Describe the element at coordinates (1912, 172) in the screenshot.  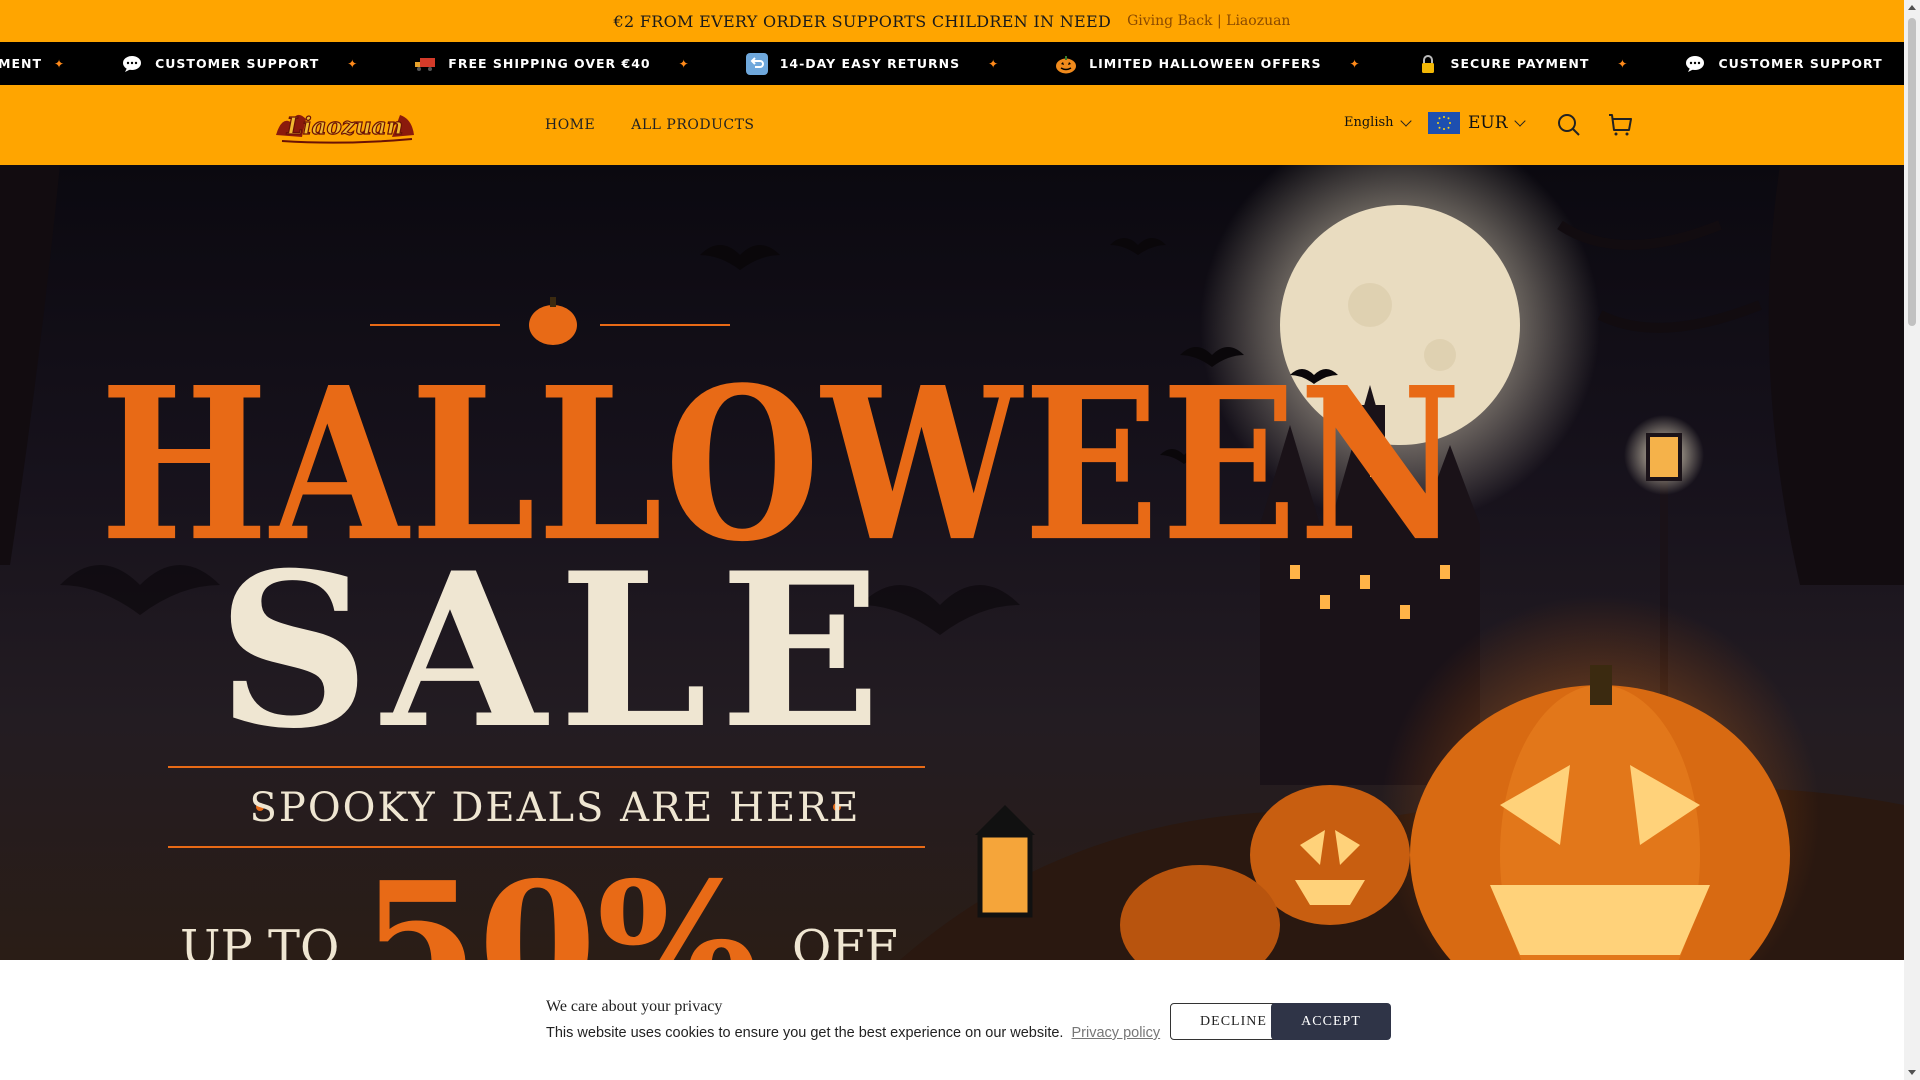
I see `scrollbar-thumb` at that location.